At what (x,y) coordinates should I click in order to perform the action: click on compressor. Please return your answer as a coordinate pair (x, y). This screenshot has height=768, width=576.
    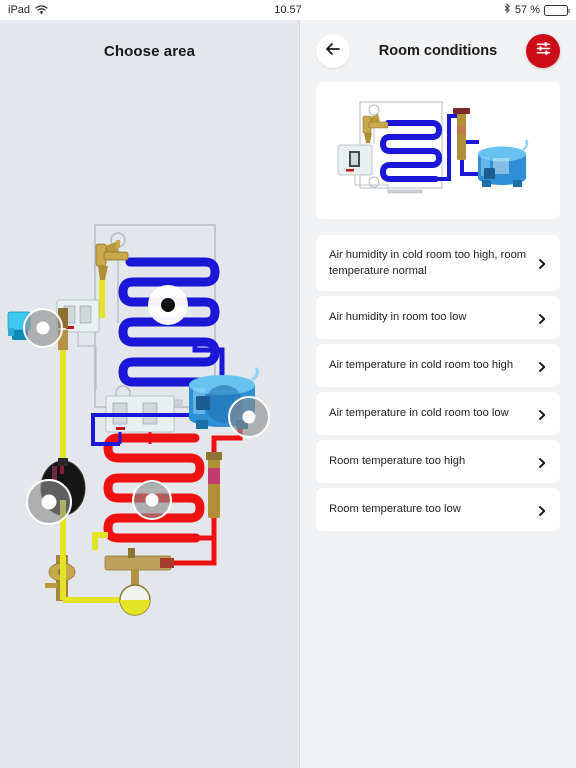
    Looking at the image, I should click on (503, 163).